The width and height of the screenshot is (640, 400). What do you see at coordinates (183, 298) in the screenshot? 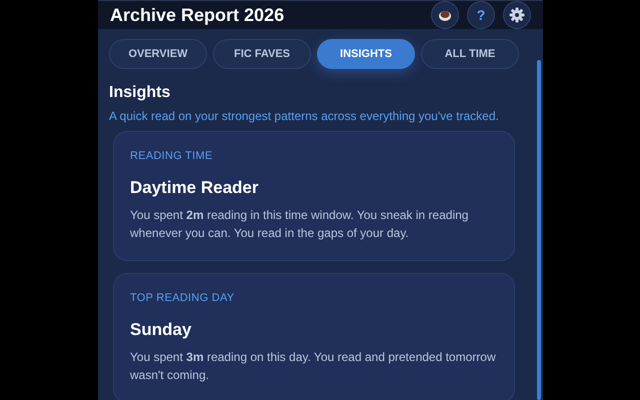
I see `card-eyebrow: TOP READING DAY` at bounding box center [183, 298].